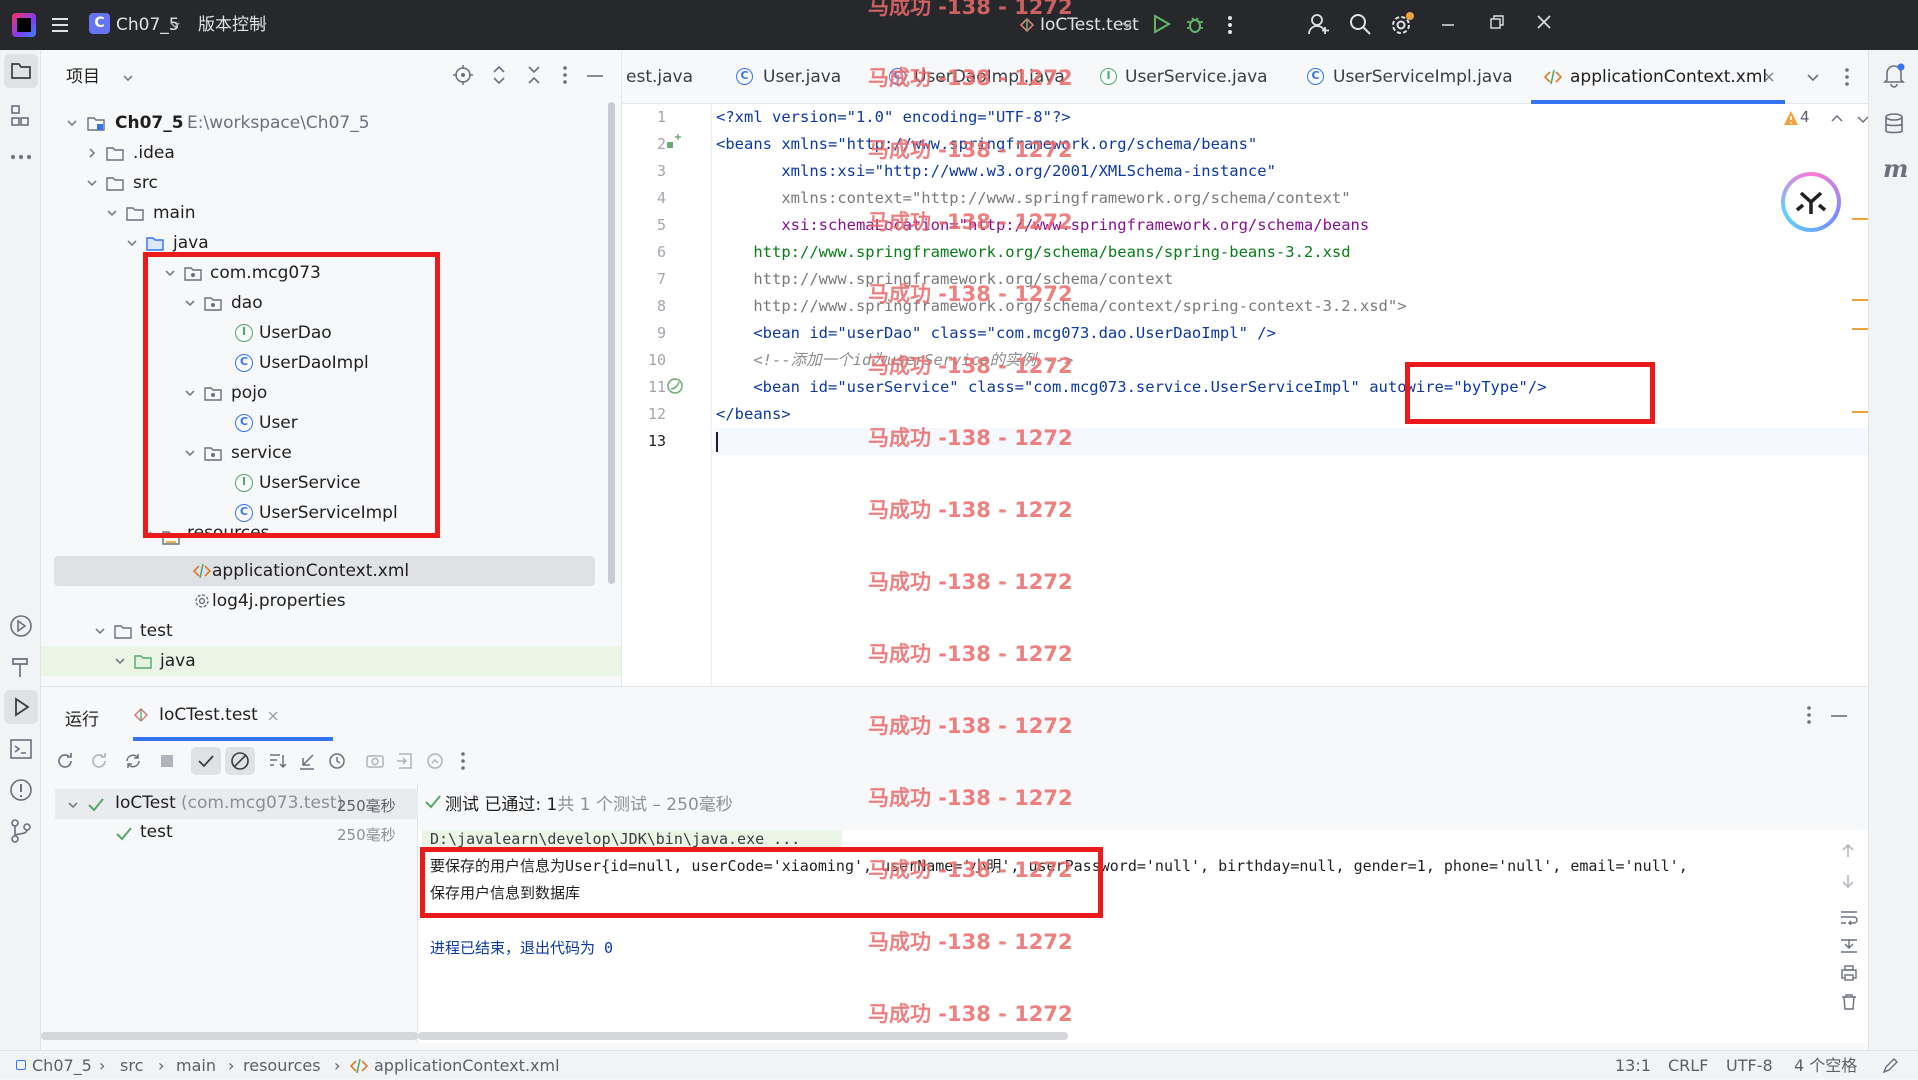  Describe the element at coordinates (321, 393) in the screenshot. I see `tree-item-pojo: pojo` at that location.